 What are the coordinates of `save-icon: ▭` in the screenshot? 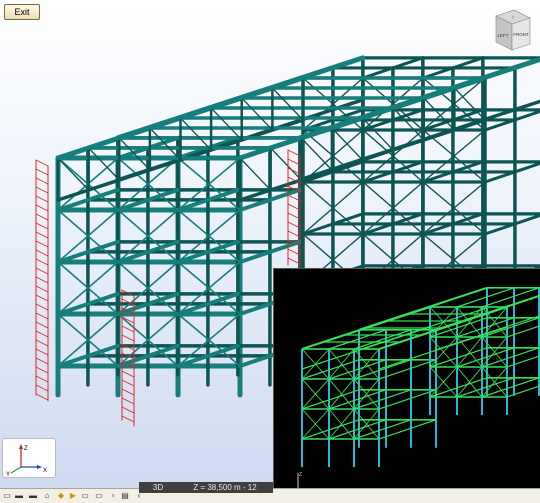 It's located at (7, 495).